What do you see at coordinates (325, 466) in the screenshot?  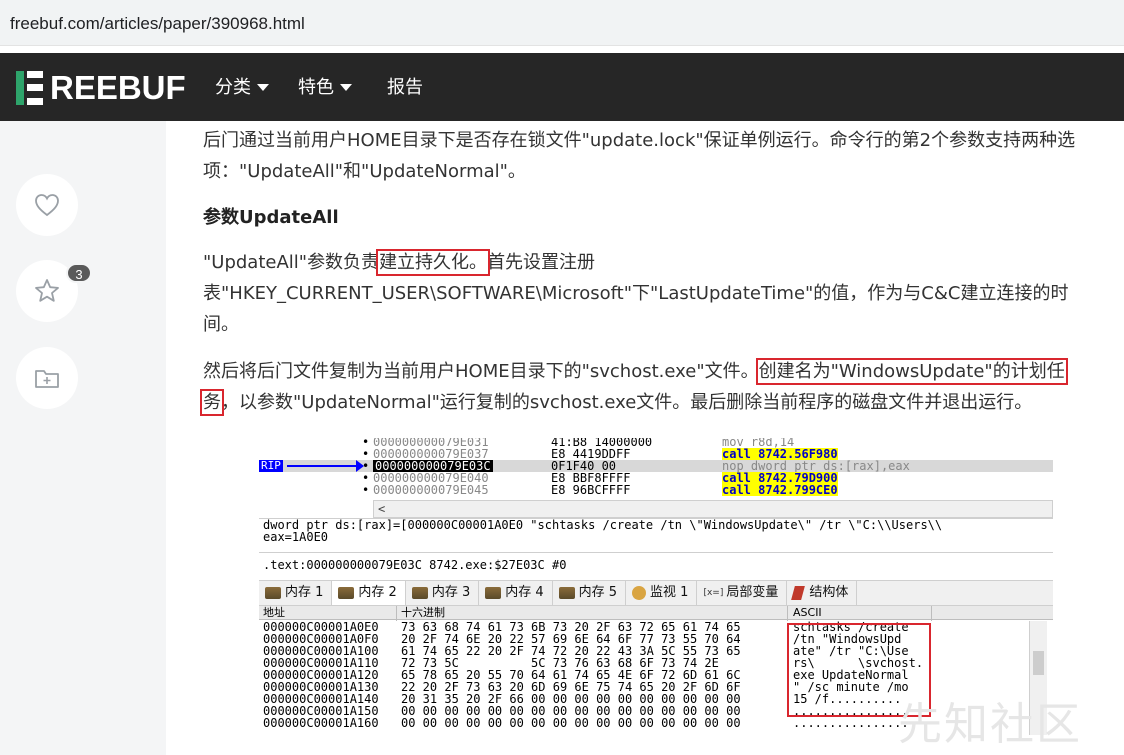 I see `rip-arrow-icon` at bounding box center [325, 466].